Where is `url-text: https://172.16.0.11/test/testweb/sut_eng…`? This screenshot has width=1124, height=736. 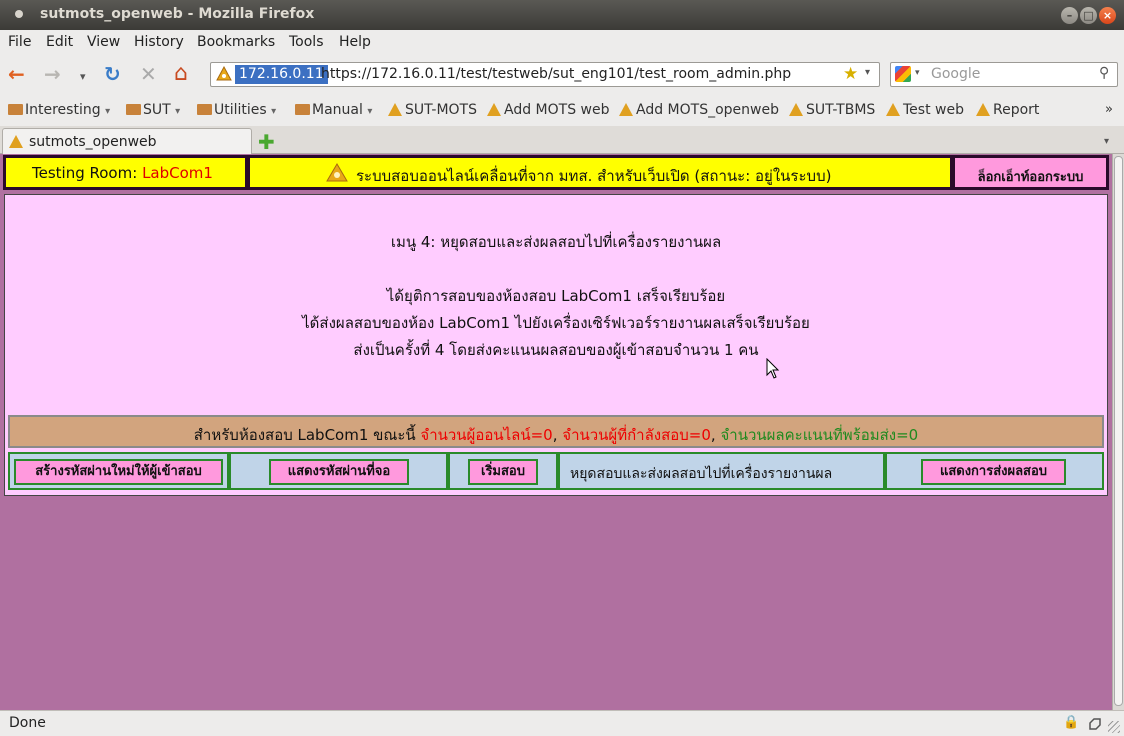
url-text: https://172.16.0.11/test/testweb/sut_eng… is located at coordinates (556, 74).